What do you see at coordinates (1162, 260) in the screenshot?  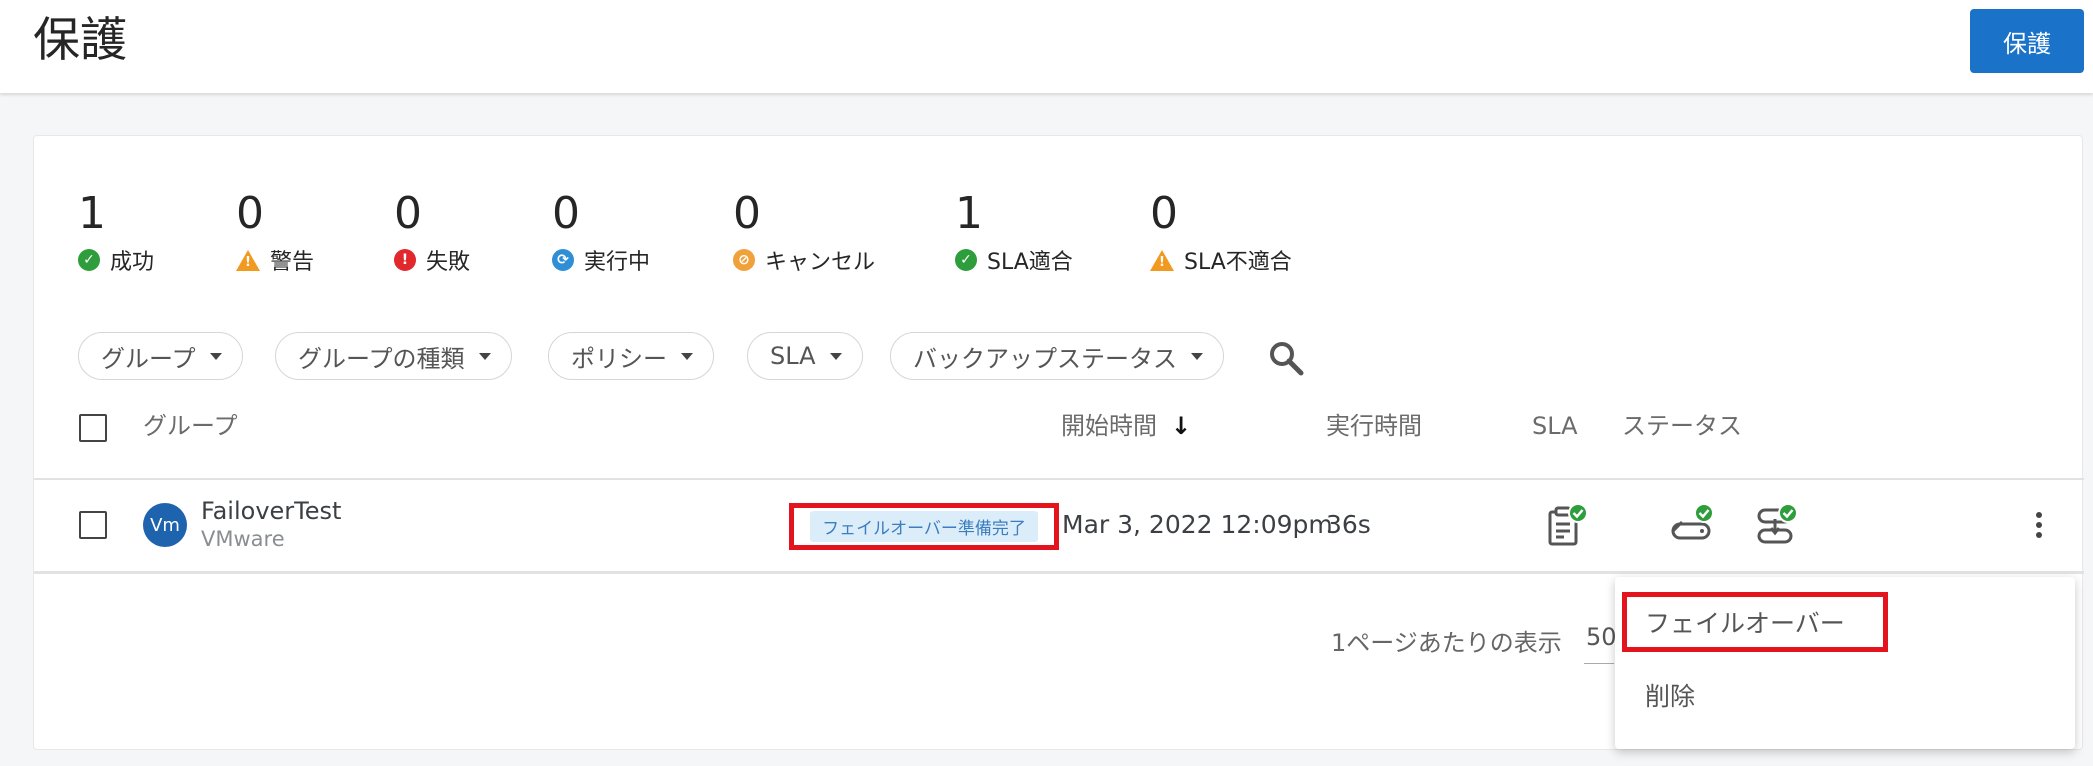 I see `sla-missed-warning-icon: !` at bounding box center [1162, 260].